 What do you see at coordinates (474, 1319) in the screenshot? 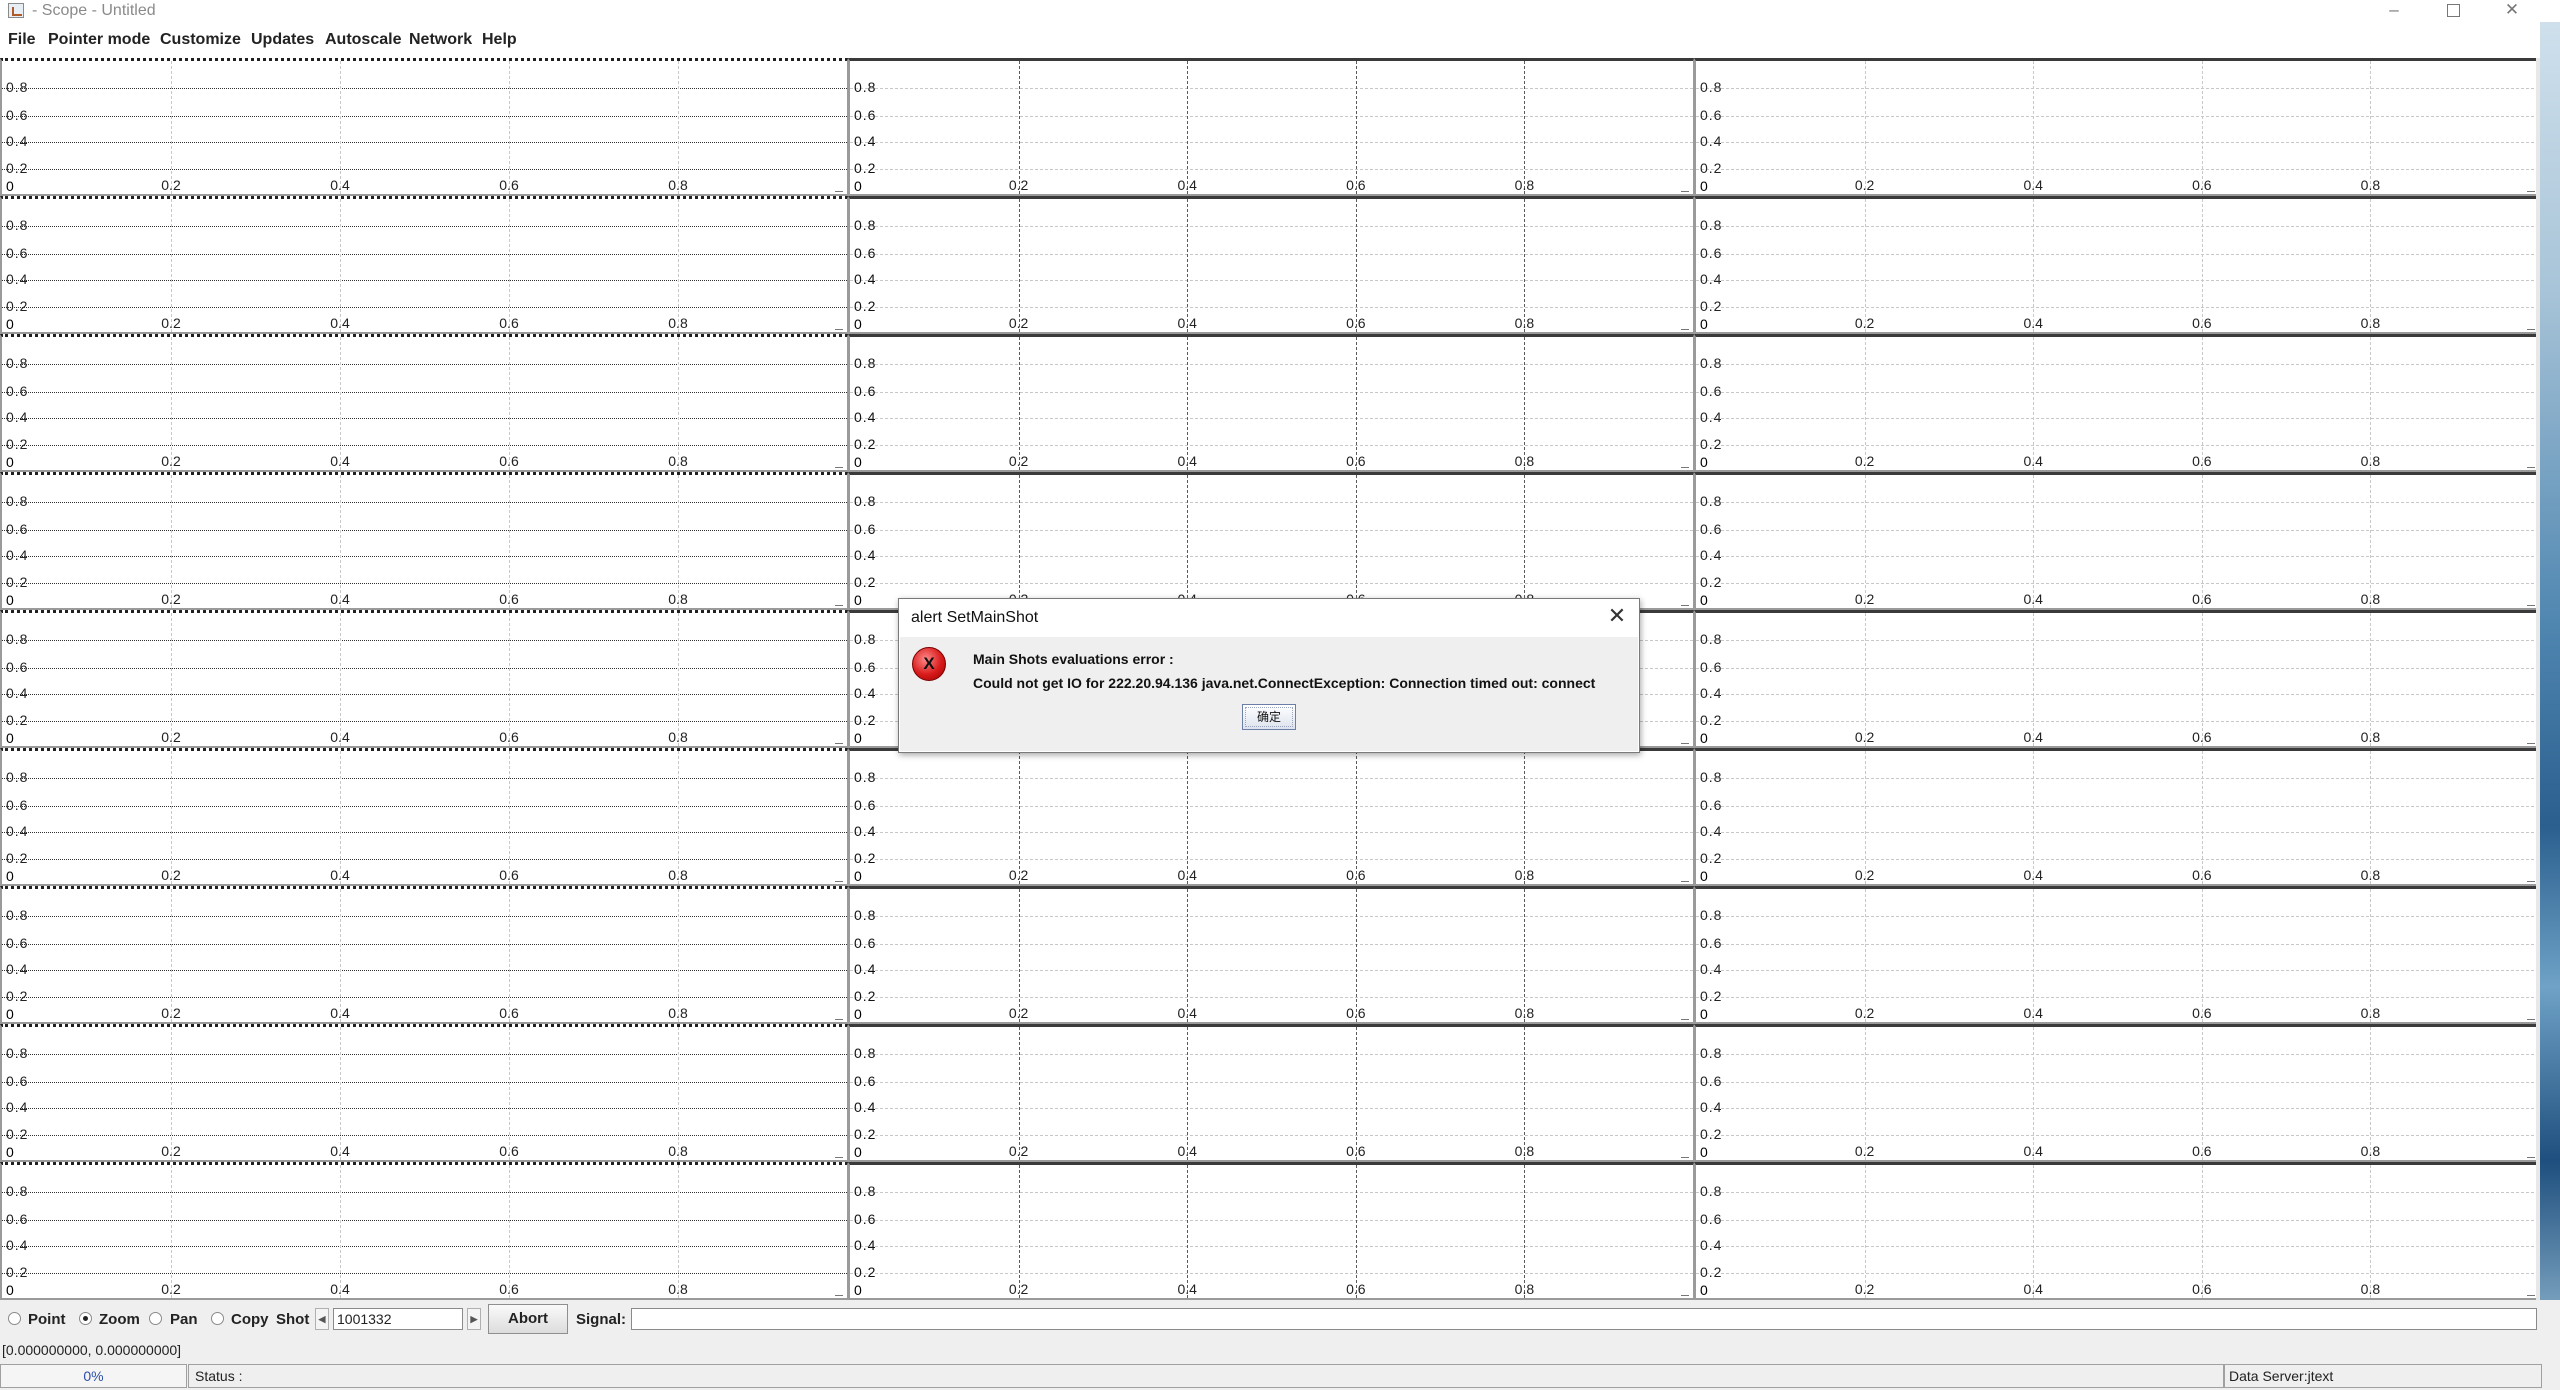
I see `next-shot-button: ▶` at bounding box center [474, 1319].